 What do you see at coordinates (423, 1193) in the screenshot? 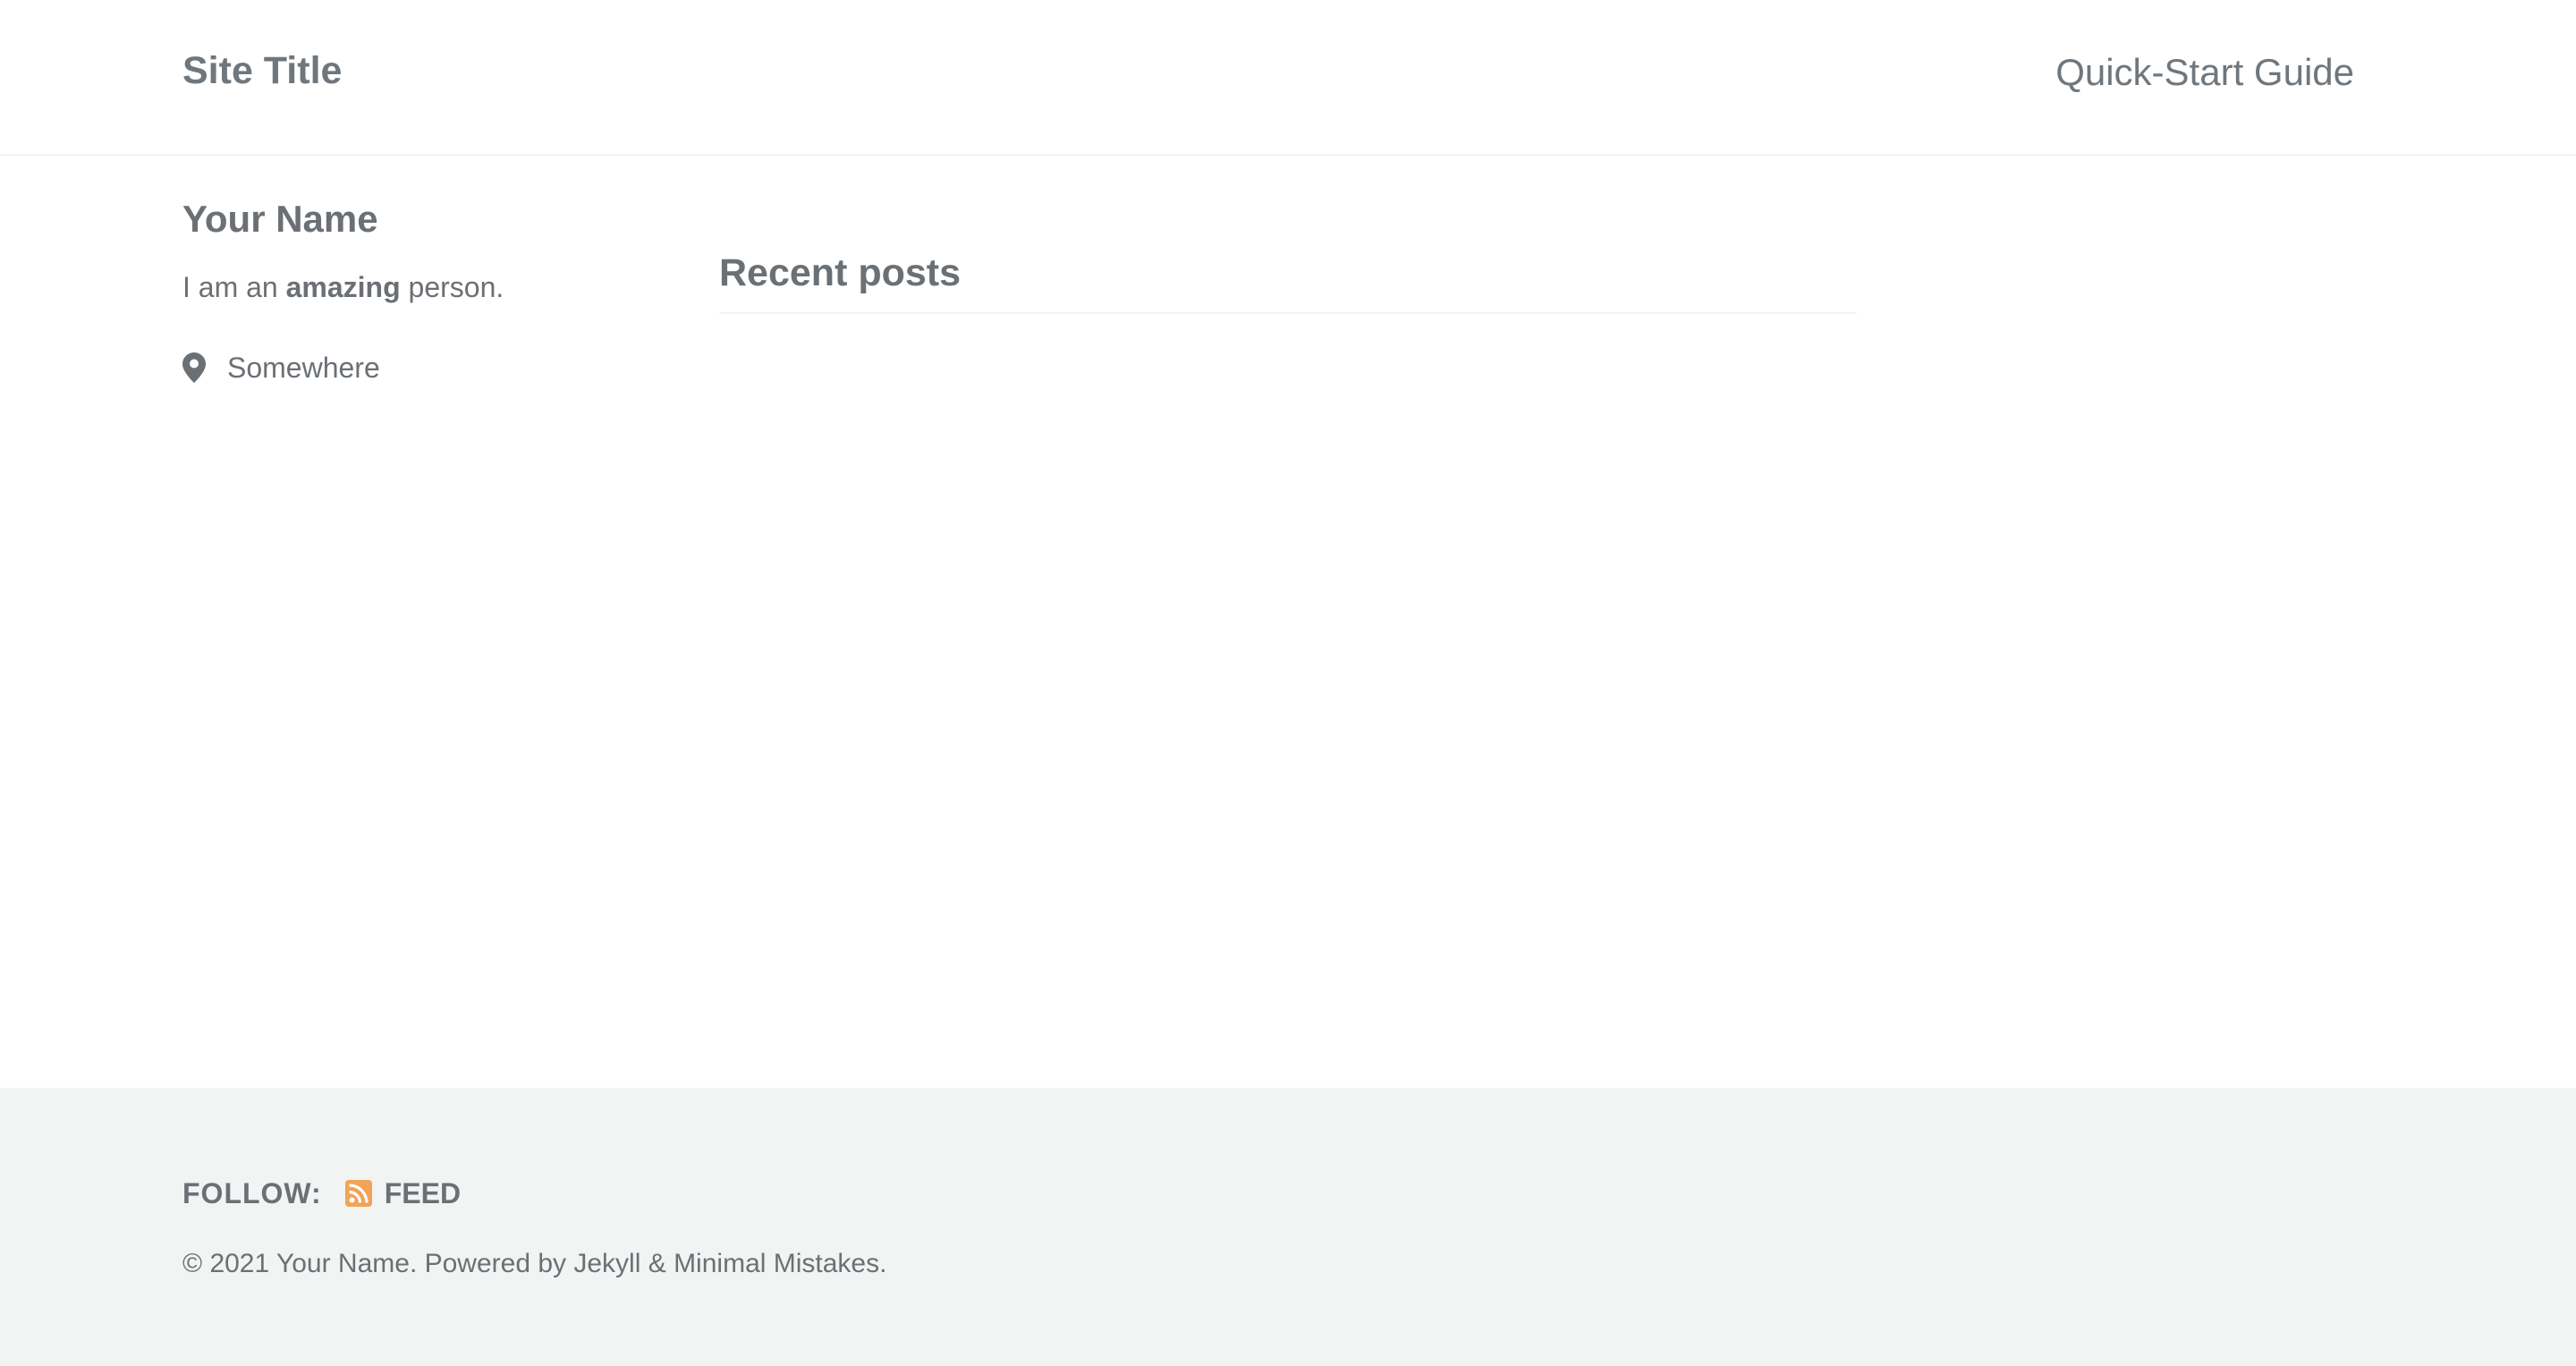
I see `feed-label: FEED` at bounding box center [423, 1193].